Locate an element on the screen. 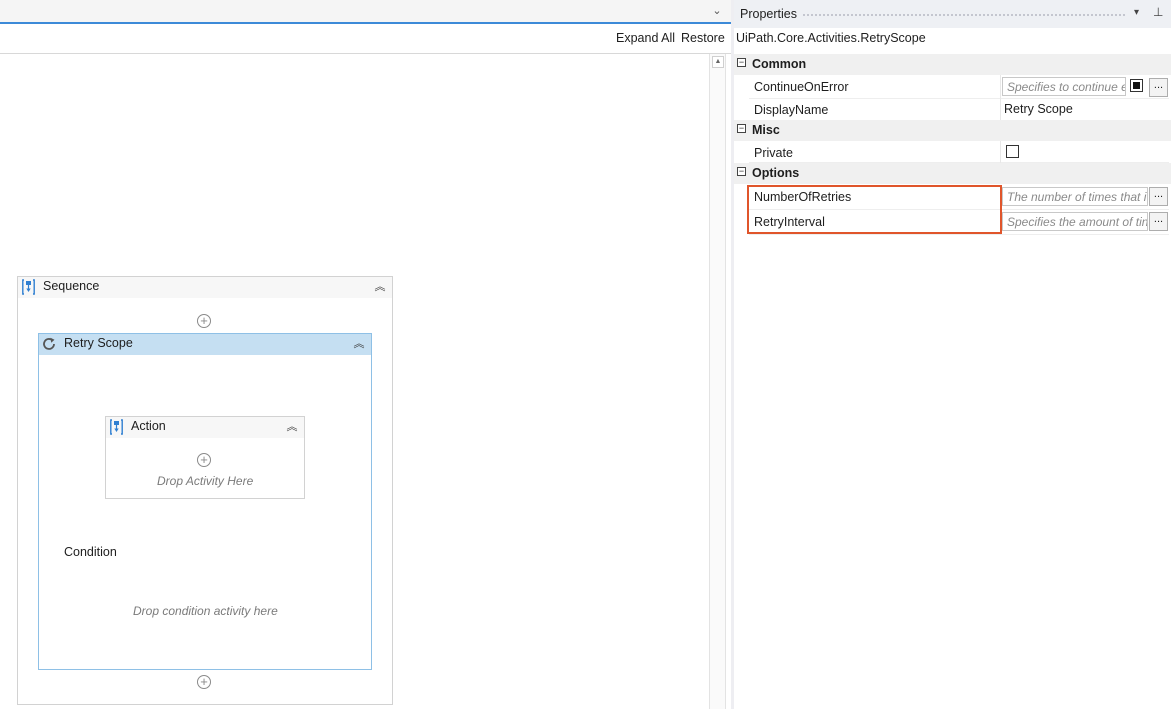  designer-vertical-scrollbar: ▲ is located at coordinates (717, 381).